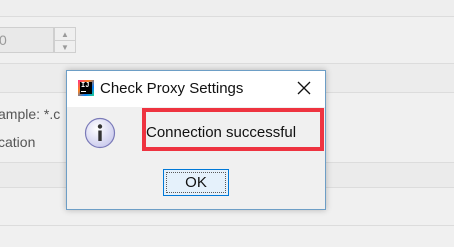 This screenshot has height=247, width=454. I want to click on chevron-up-icon: ▲, so click(65, 34).